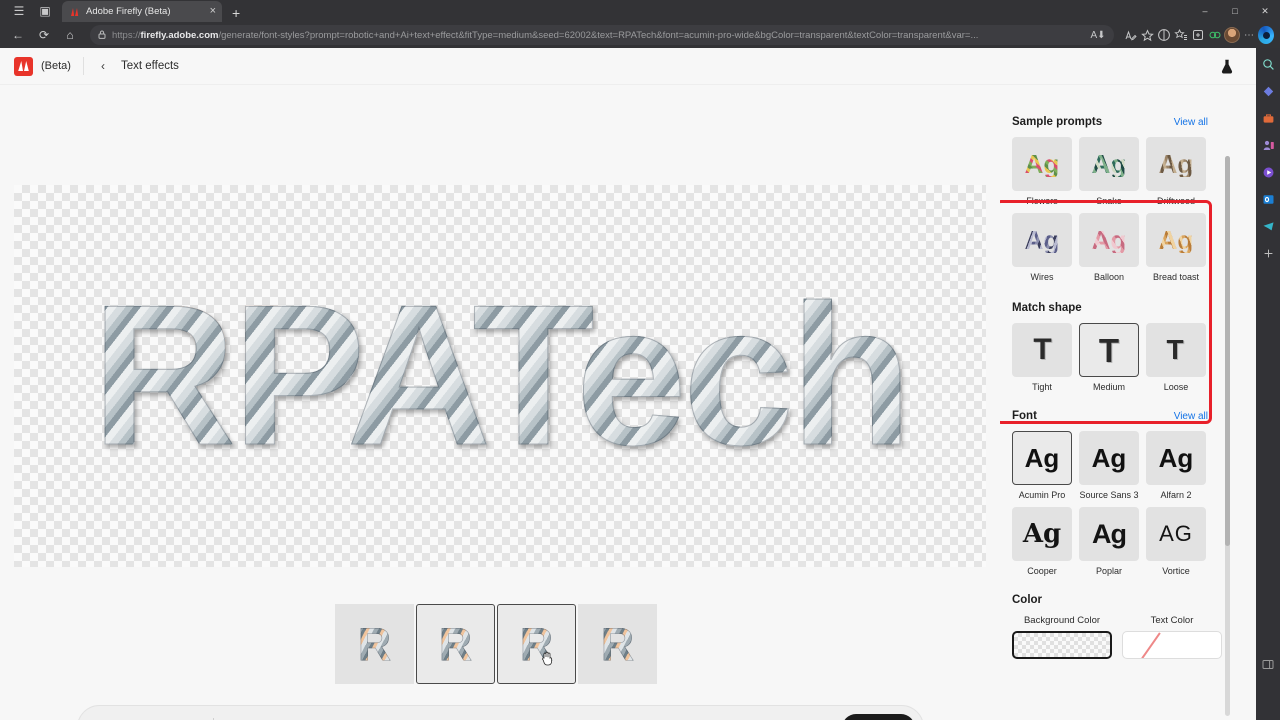 The width and height of the screenshot is (1280, 720). What do you see at coordinates (236, 14) in the screenshot?
I see `new-tab-button: +` at bounding box center [236, 14].